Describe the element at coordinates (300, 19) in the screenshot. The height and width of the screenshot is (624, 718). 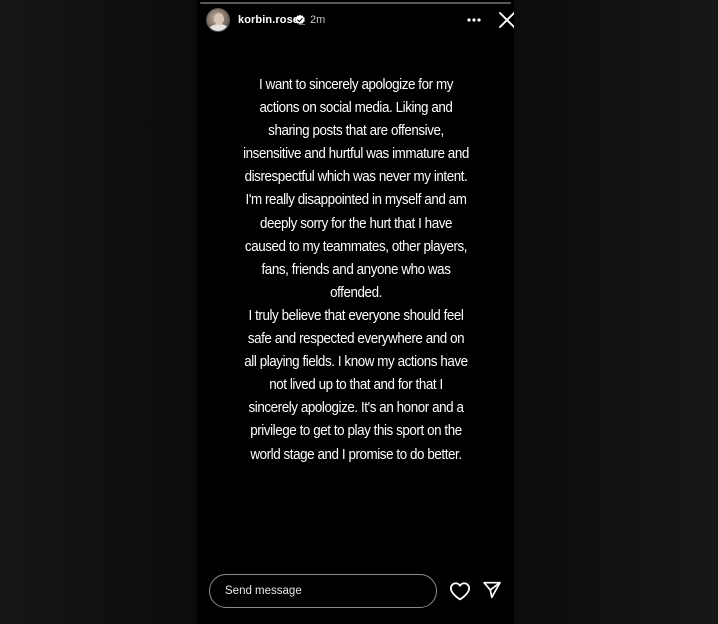
I see `verified-badge-icon` at that location.